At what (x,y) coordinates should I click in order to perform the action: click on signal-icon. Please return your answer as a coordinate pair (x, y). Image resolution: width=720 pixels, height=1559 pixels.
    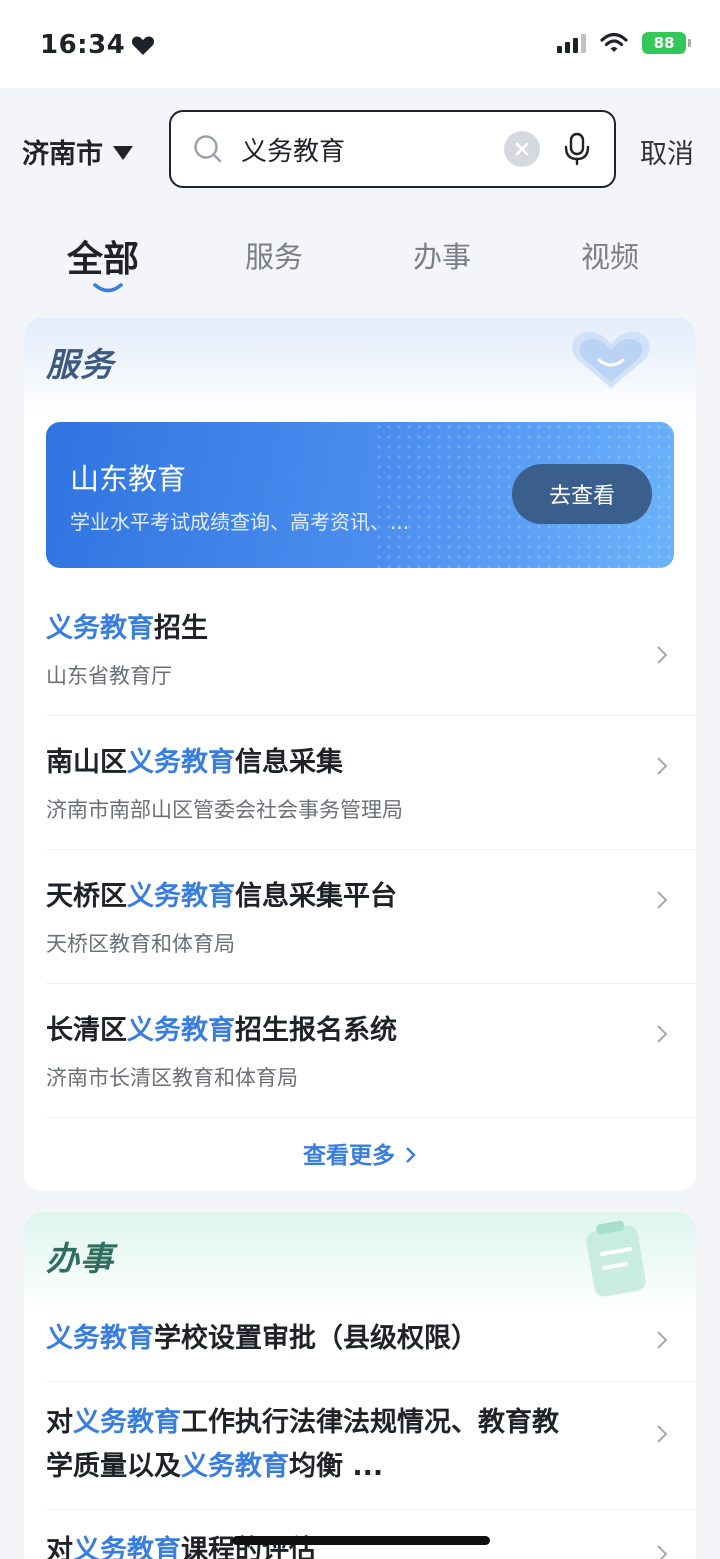
    Looking at the image, I should click on (571, 43).